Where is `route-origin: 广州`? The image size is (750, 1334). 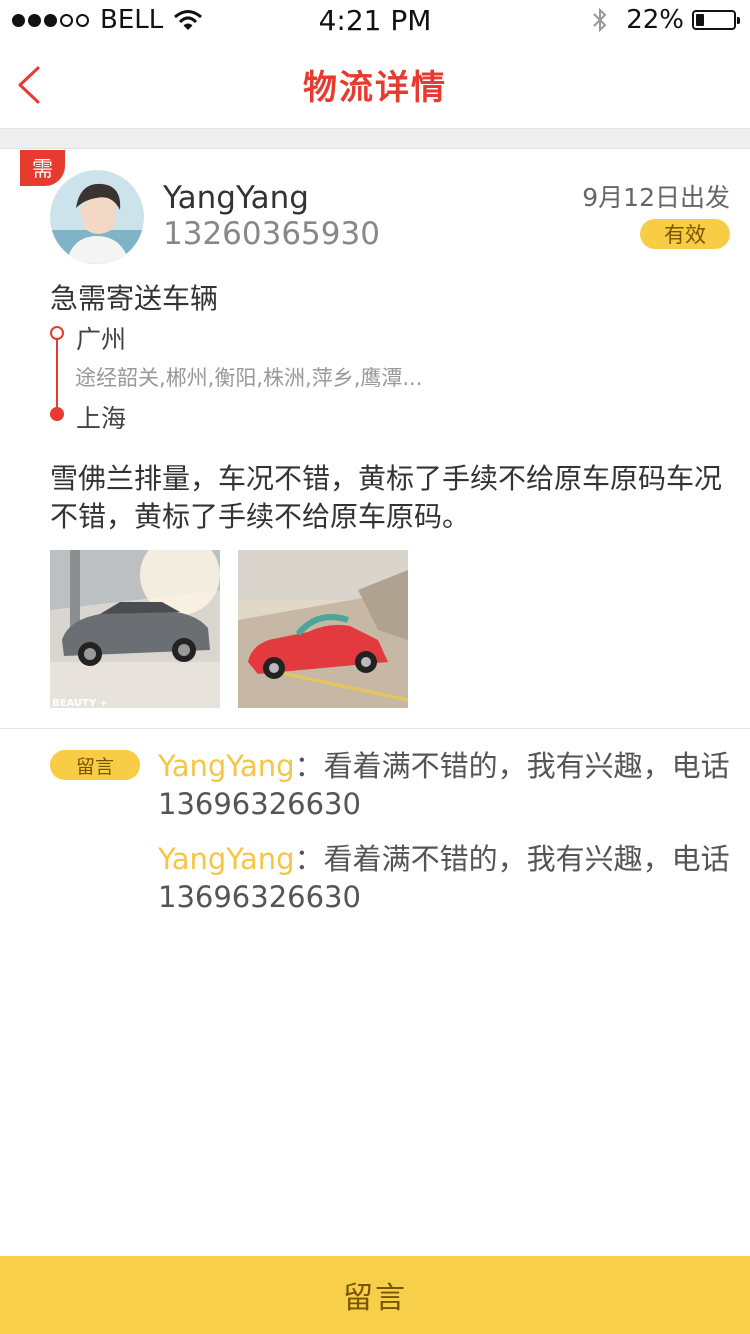
route-origin: 广州 is located at coordinates (101, 339).